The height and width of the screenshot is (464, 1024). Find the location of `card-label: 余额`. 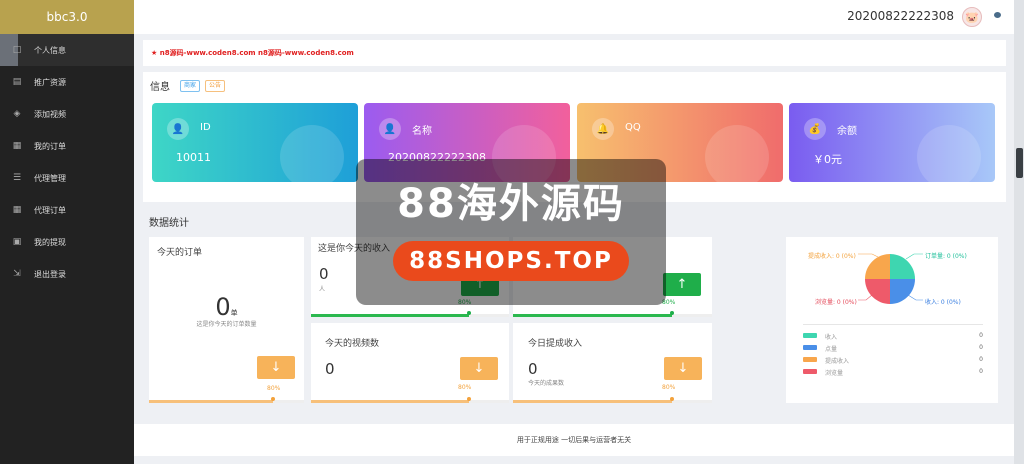

card-label: 余额 is located at coordinates (847, 131).